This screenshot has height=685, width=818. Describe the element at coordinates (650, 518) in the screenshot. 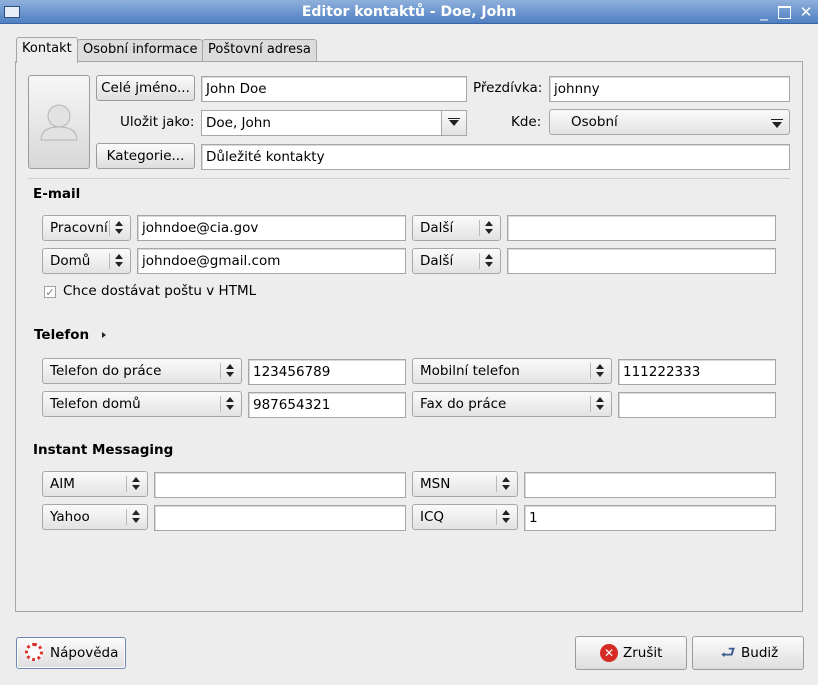

I see `im-field-4: 1` at that location.